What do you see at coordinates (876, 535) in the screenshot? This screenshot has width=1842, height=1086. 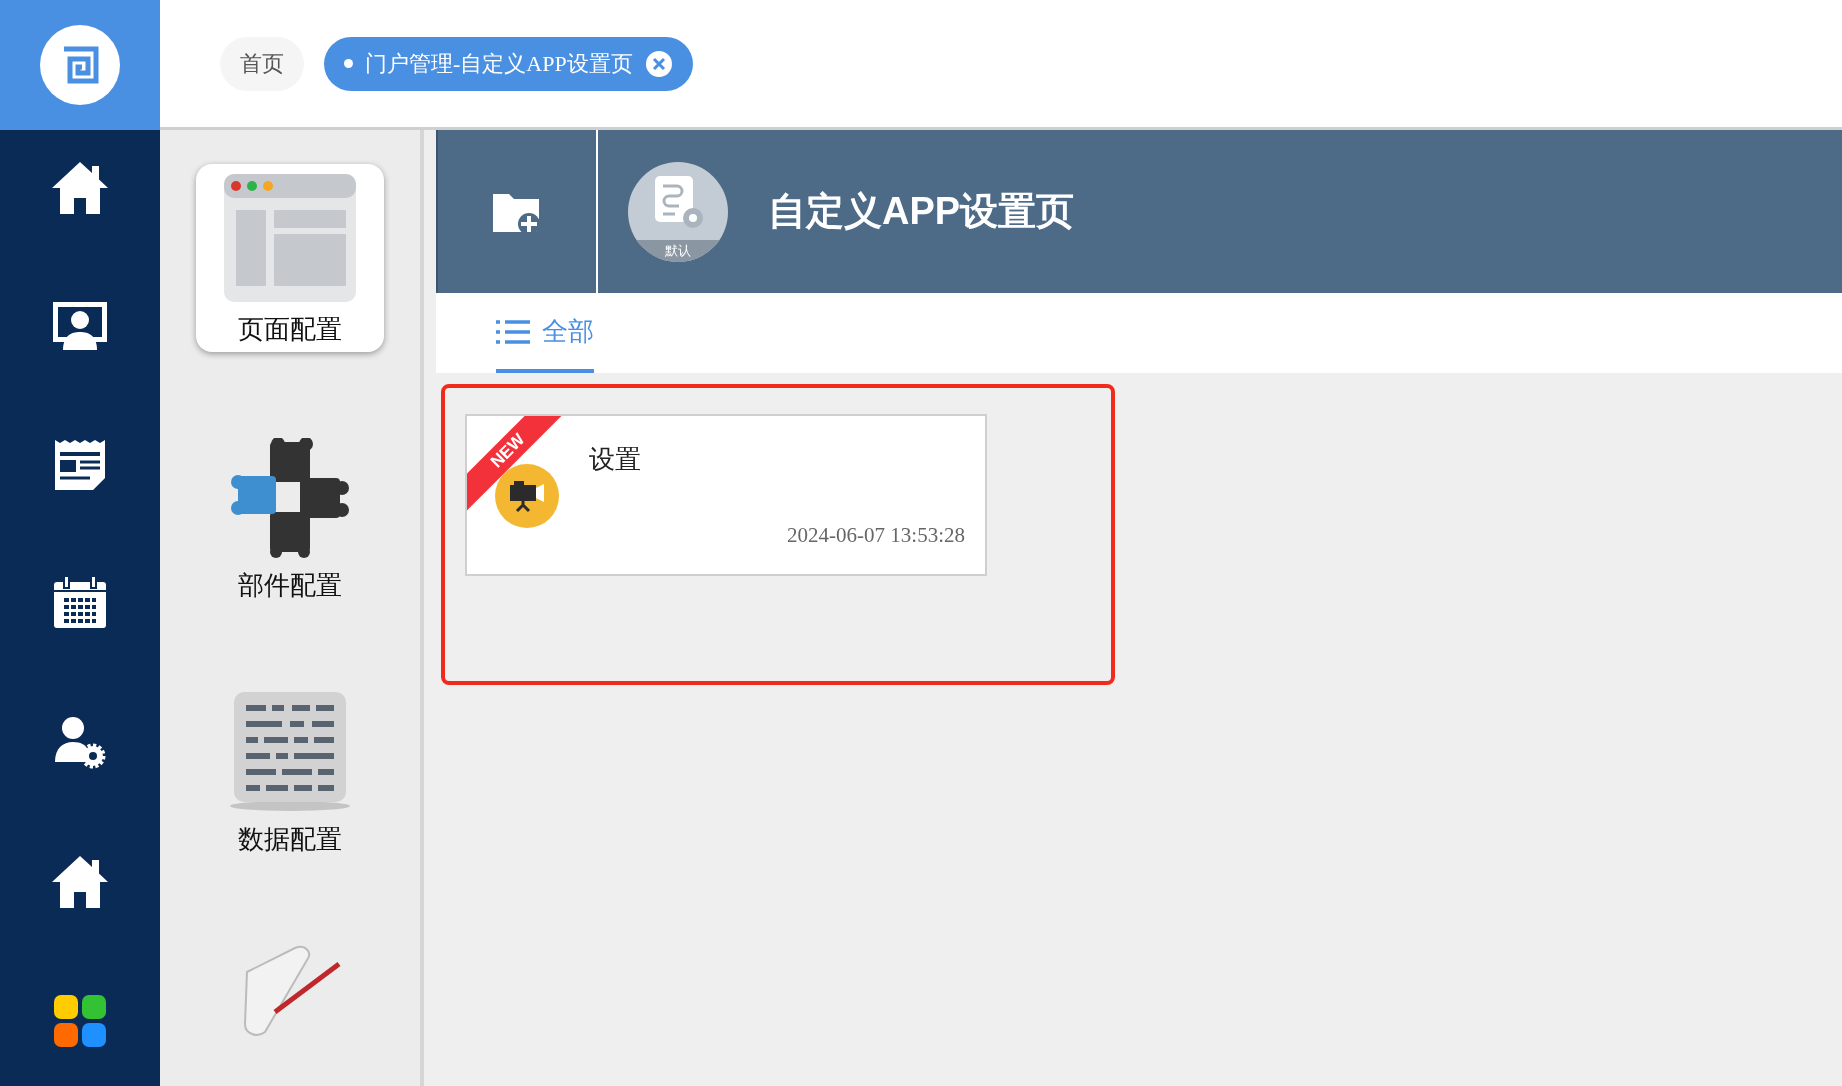 I see `card-date: 2024-06-07 13:53:28` at bounding box center [876, 535].